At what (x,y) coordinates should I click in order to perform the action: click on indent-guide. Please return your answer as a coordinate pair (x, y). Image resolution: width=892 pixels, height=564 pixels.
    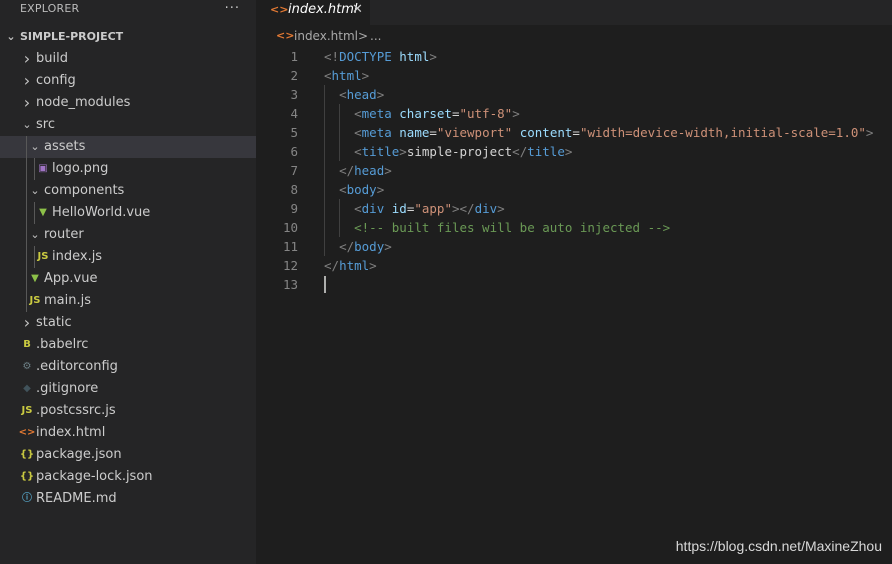
    Looking at the image, I should click on (26, 169).